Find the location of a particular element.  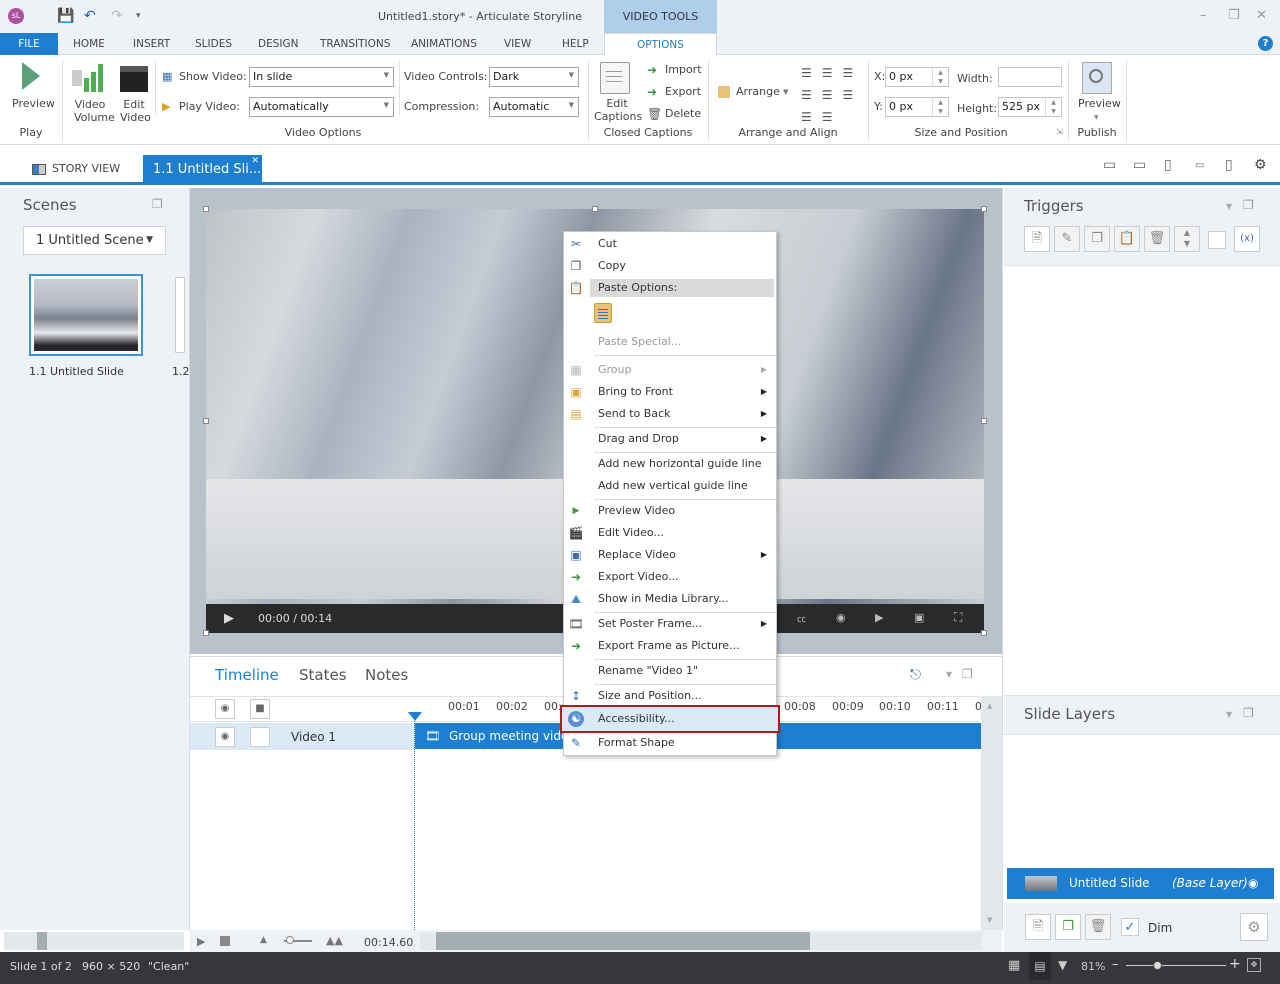

video-play-icon: ▶ is located at coordinates (229, 618).